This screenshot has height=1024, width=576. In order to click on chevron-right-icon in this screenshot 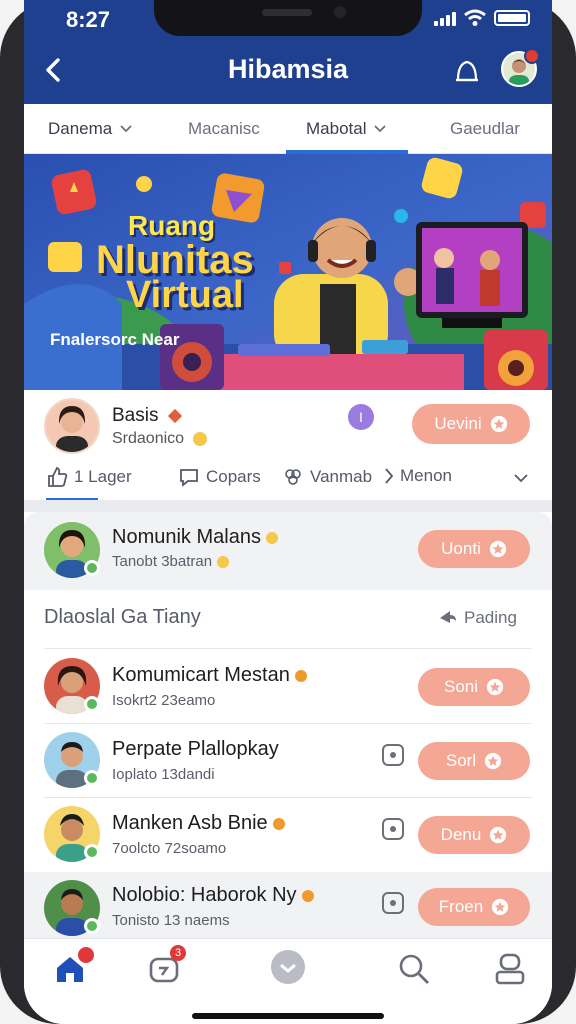, I will do `click(389, 476)`.